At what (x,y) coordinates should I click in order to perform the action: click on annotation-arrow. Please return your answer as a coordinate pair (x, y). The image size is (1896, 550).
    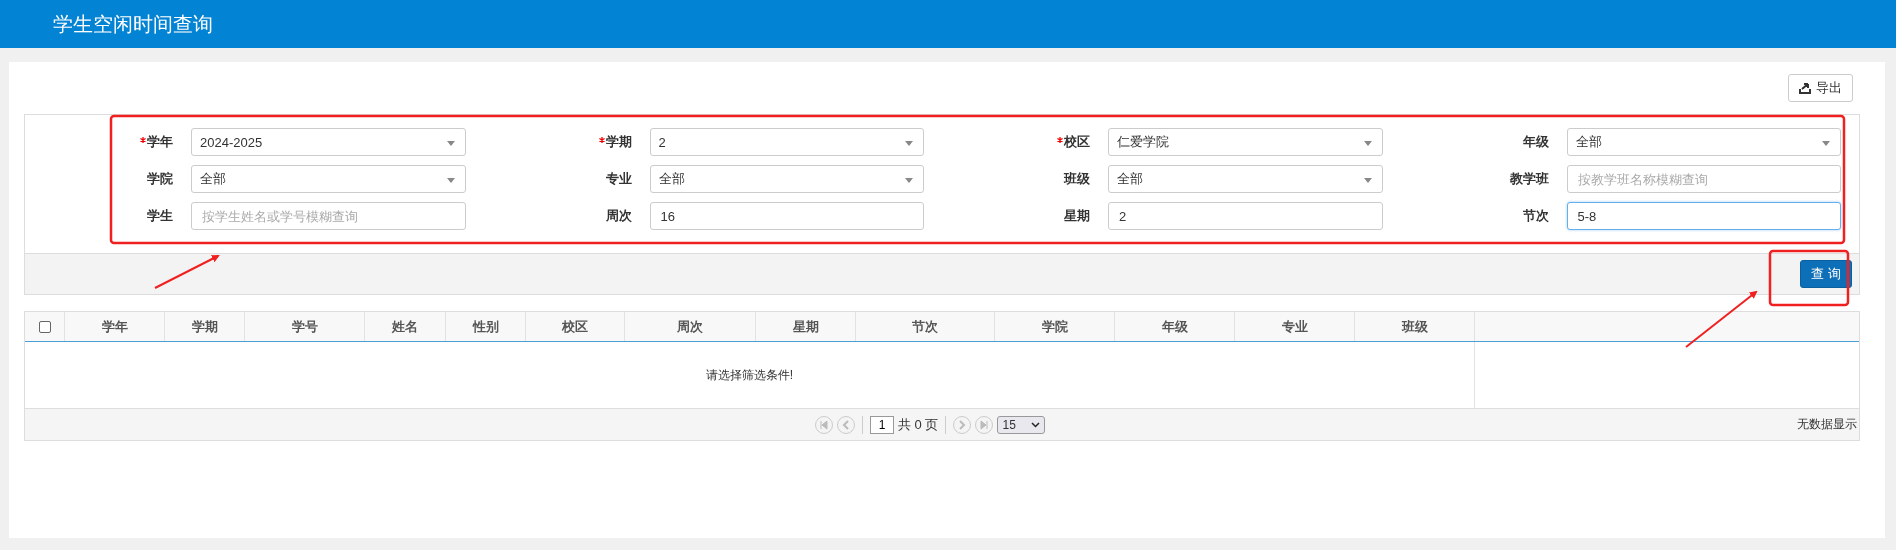
    Looking at the image, I should click on (187, 272).